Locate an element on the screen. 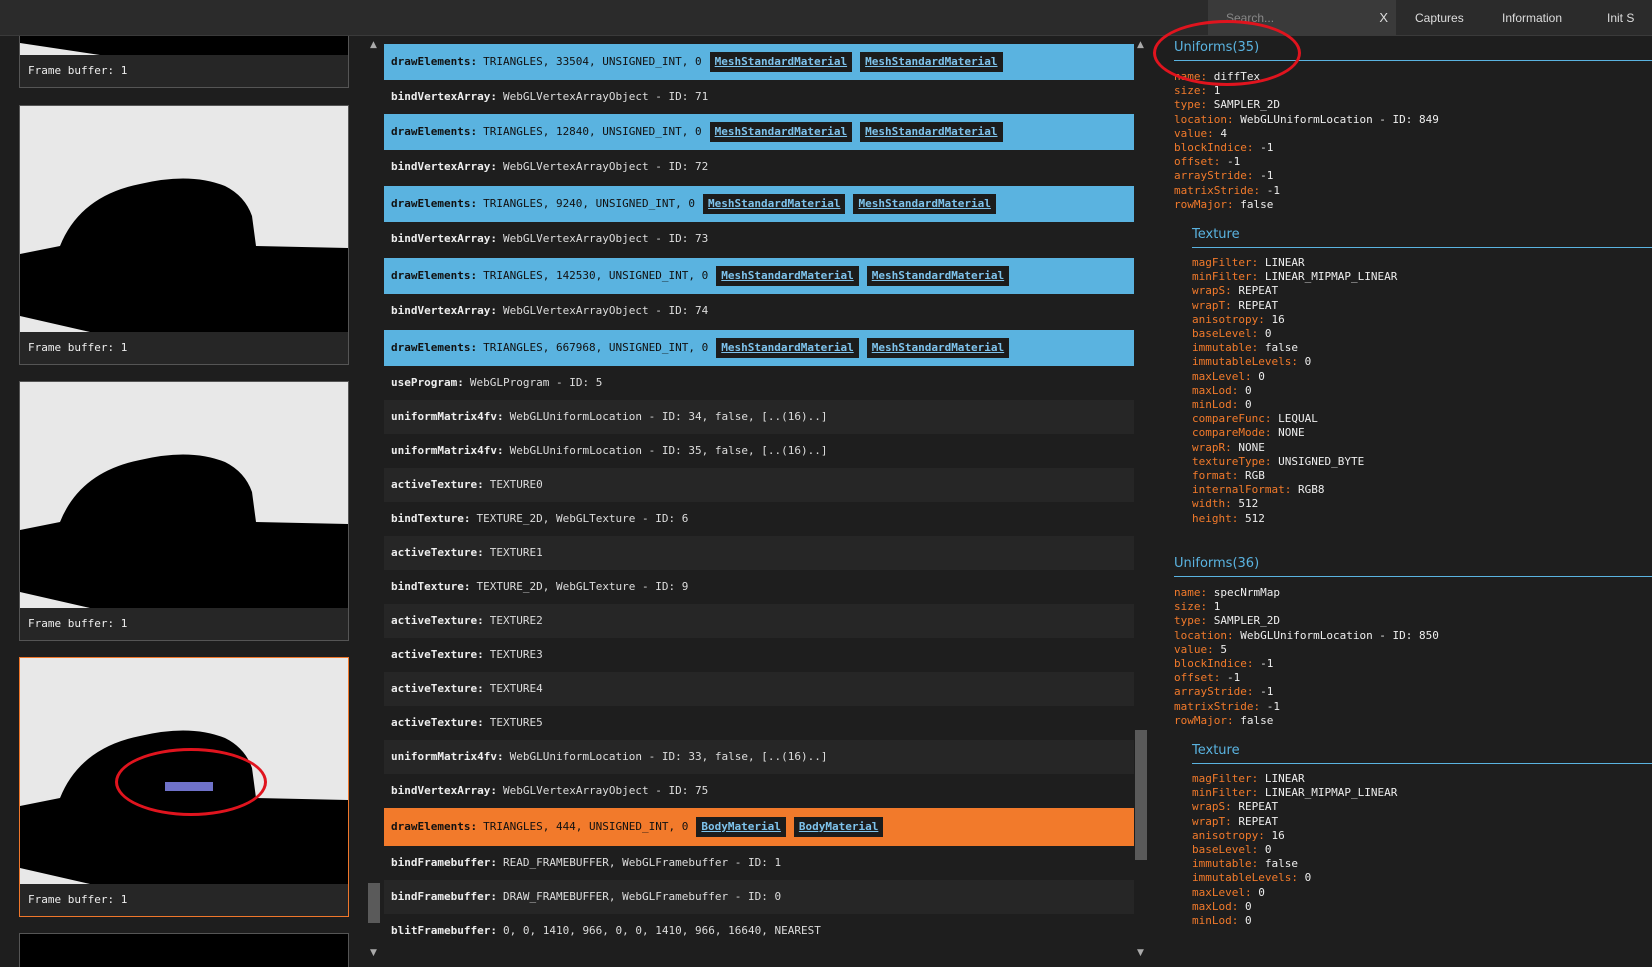 This screenshot has height=967, width=1652. command-row: activeTexture: TEXTURE1 is located at coordinates (759, 553).